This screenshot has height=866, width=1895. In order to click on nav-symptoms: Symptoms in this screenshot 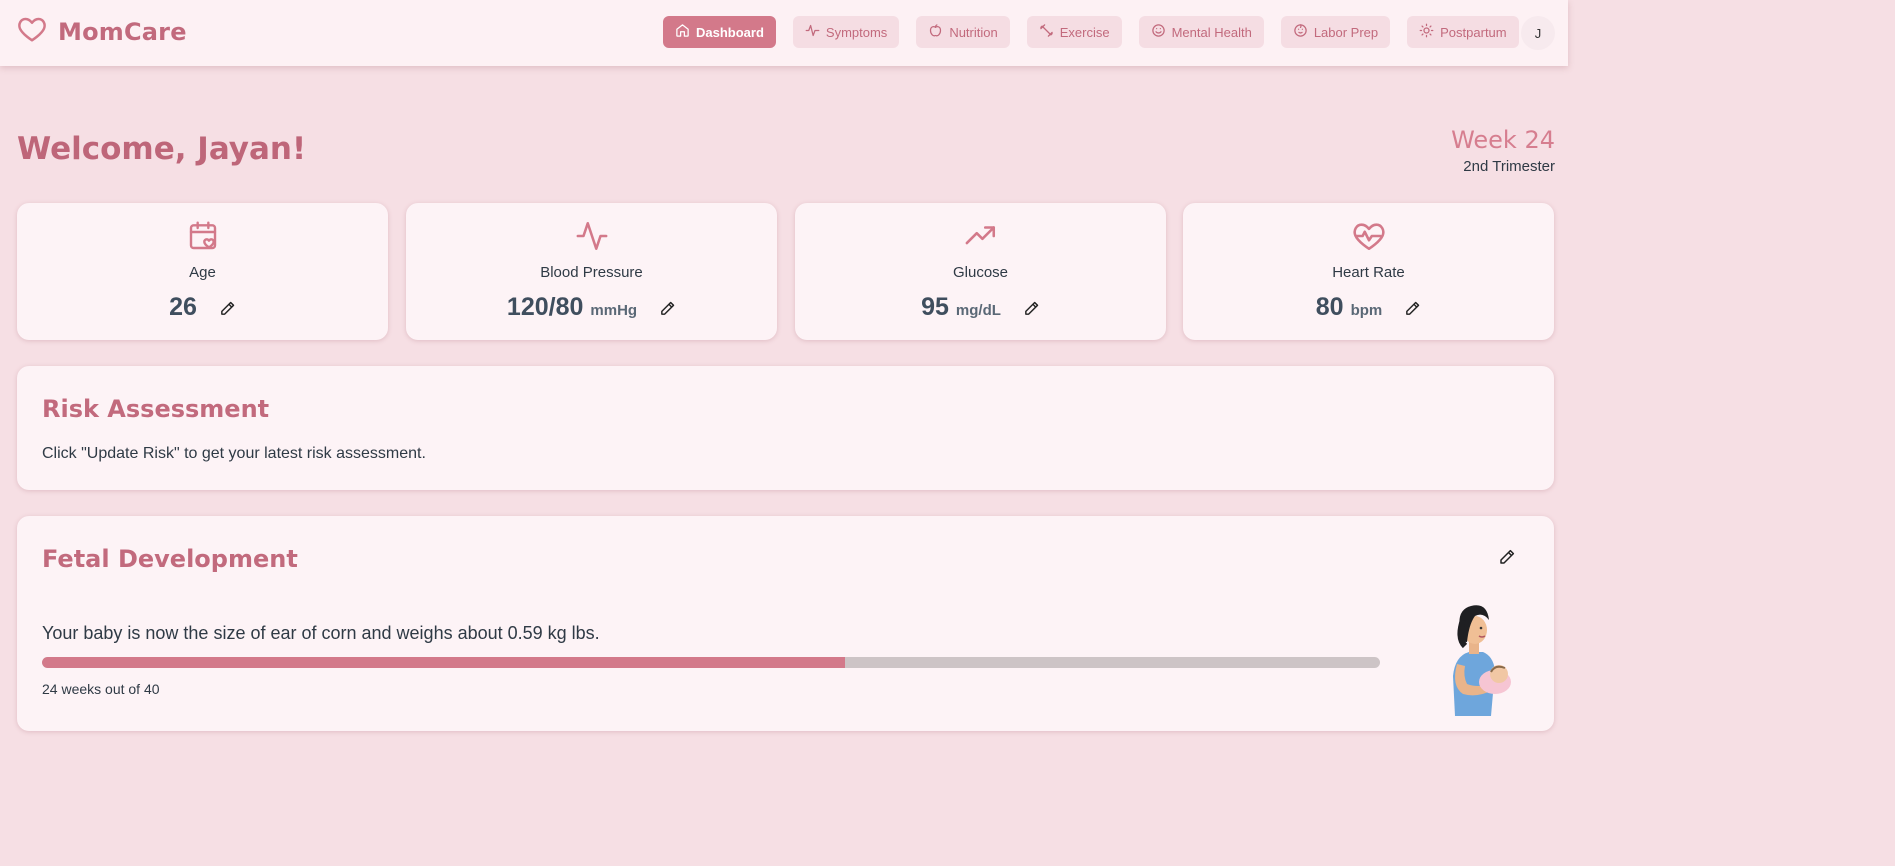, I will do `click(846, 32)`.